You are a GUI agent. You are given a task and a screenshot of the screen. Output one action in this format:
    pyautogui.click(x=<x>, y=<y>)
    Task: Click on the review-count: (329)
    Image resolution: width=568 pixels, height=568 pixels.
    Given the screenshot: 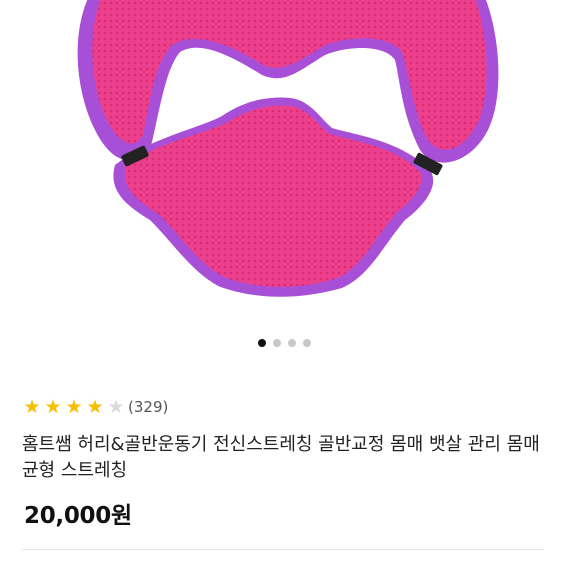 What is the action you would take?
    pyautogui.click(x=148, y=407)
    